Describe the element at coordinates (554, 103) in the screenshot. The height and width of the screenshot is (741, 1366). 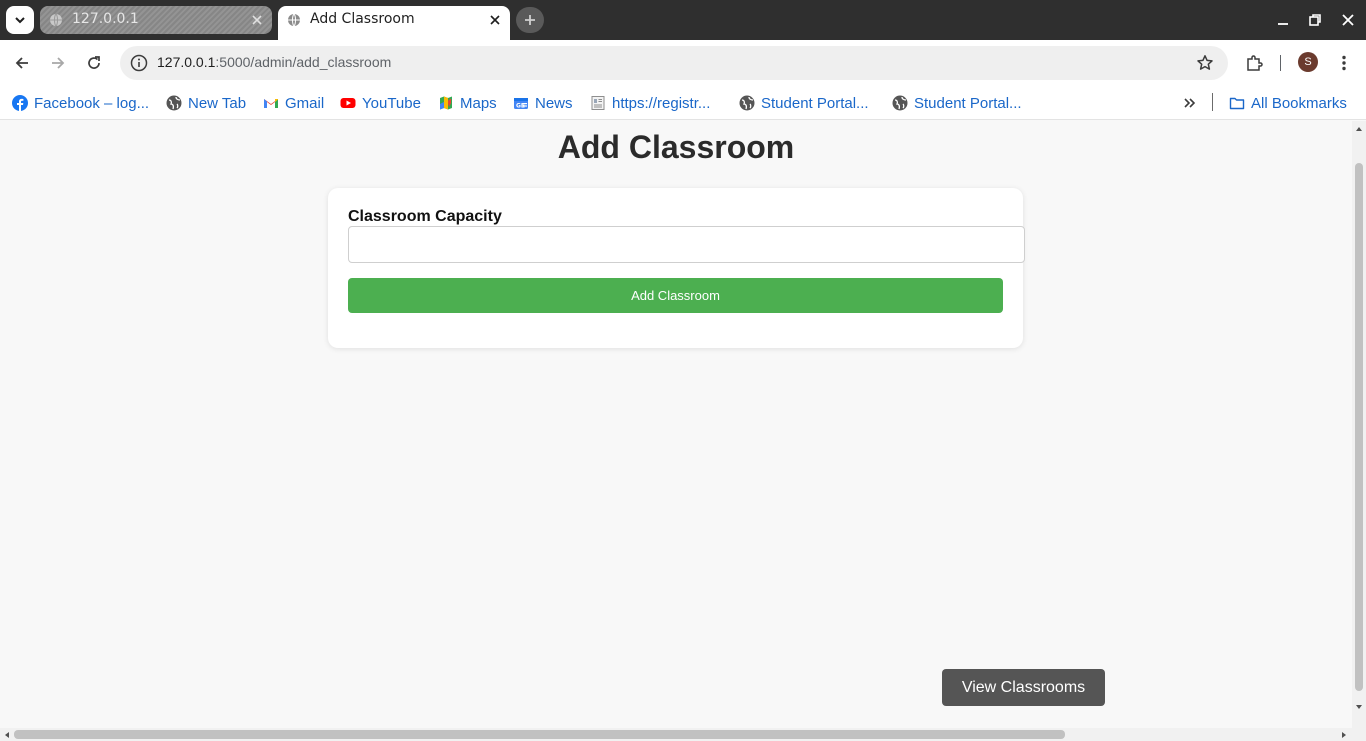
I see `bookmark-label: News` at that location.